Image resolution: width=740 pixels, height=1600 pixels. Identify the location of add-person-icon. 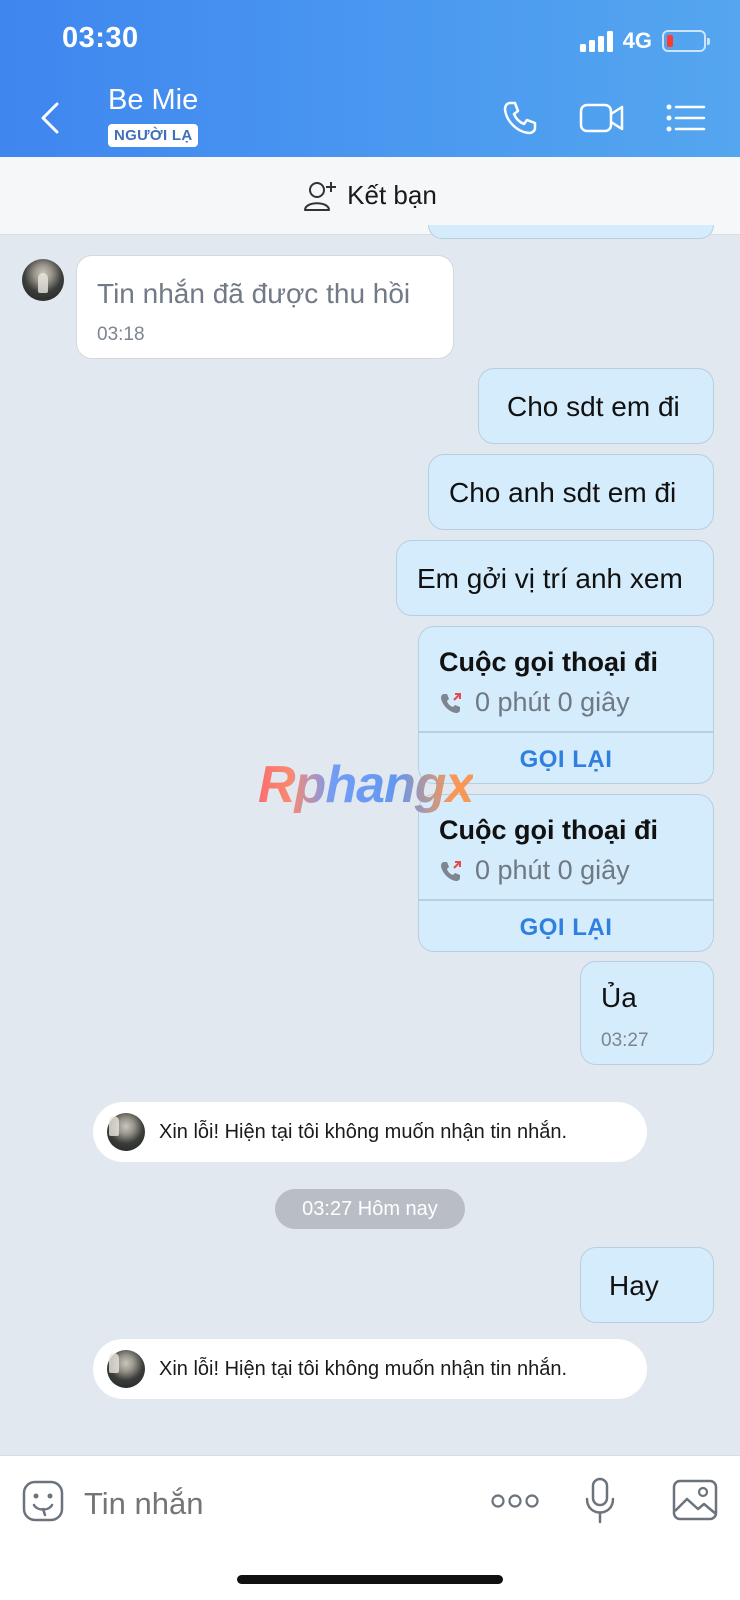
(320, 196).